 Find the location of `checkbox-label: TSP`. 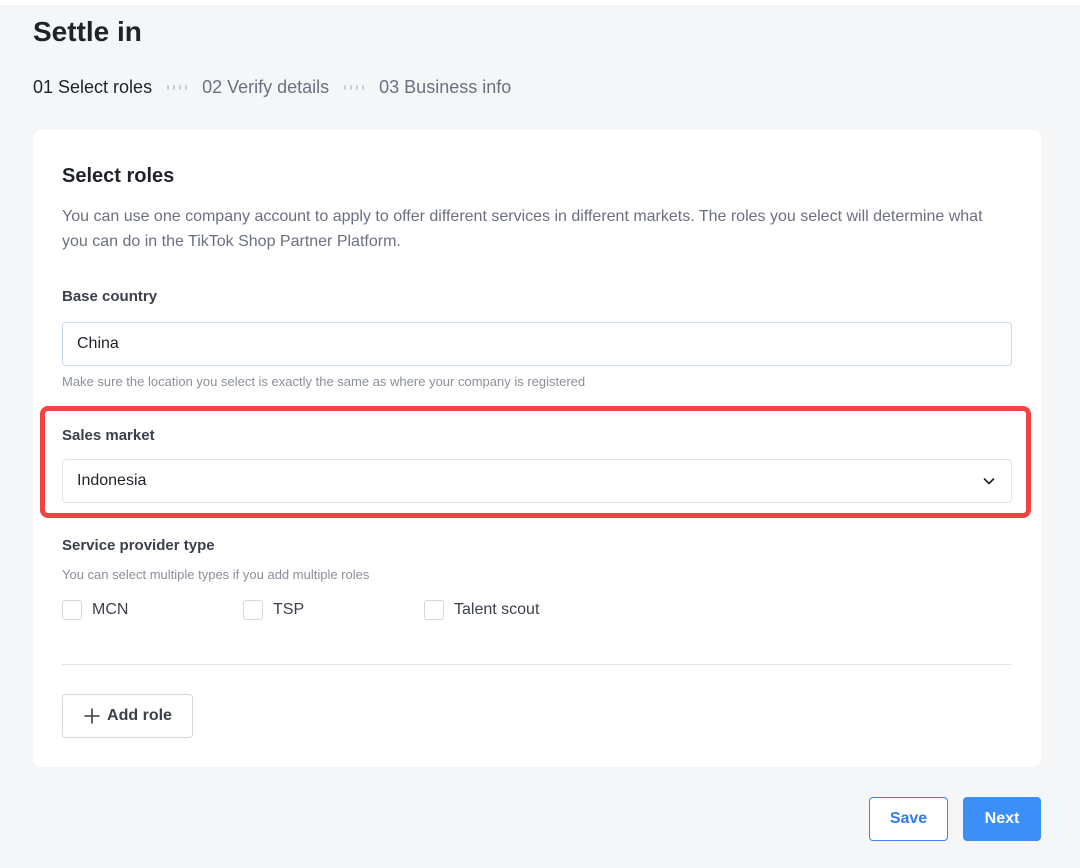

checkbox-label: TSP is located at coordinates (289, 609).